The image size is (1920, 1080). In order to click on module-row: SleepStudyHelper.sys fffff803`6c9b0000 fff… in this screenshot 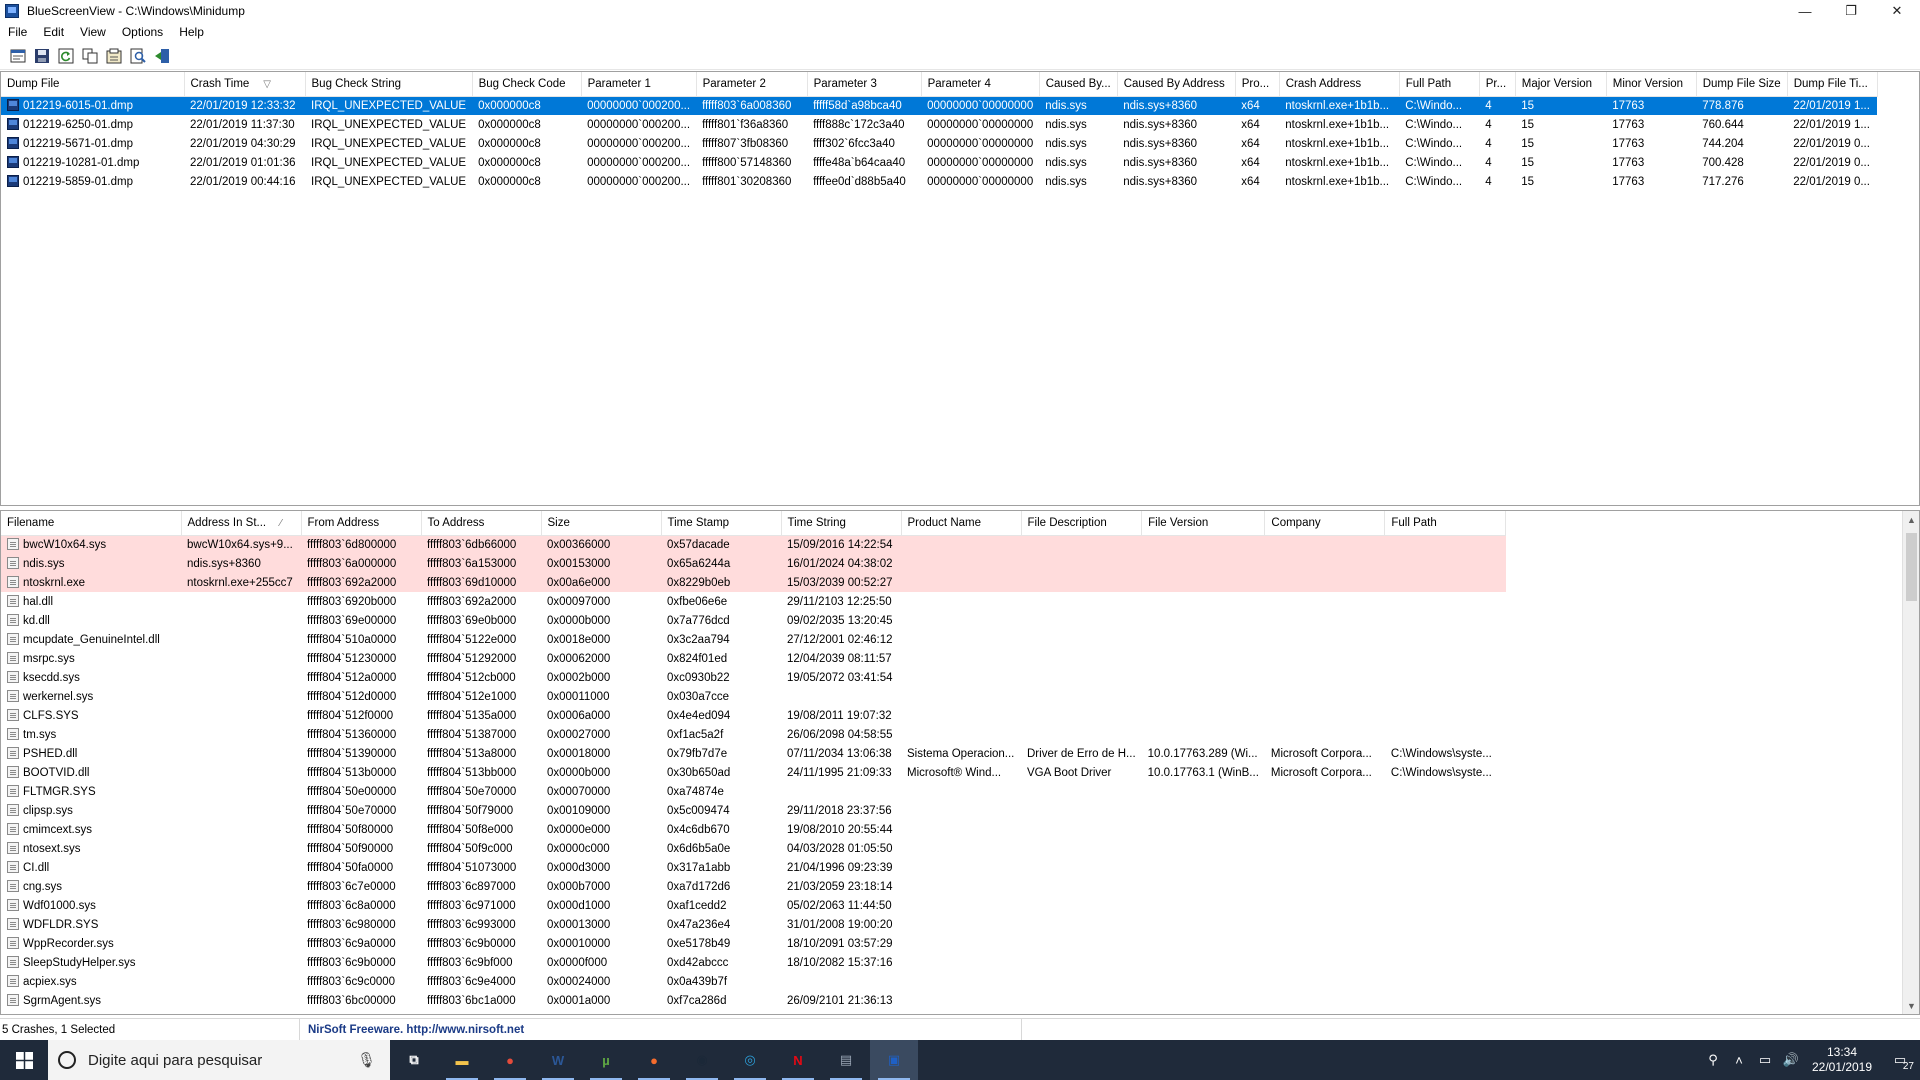, I will do `click(753, 962)`.